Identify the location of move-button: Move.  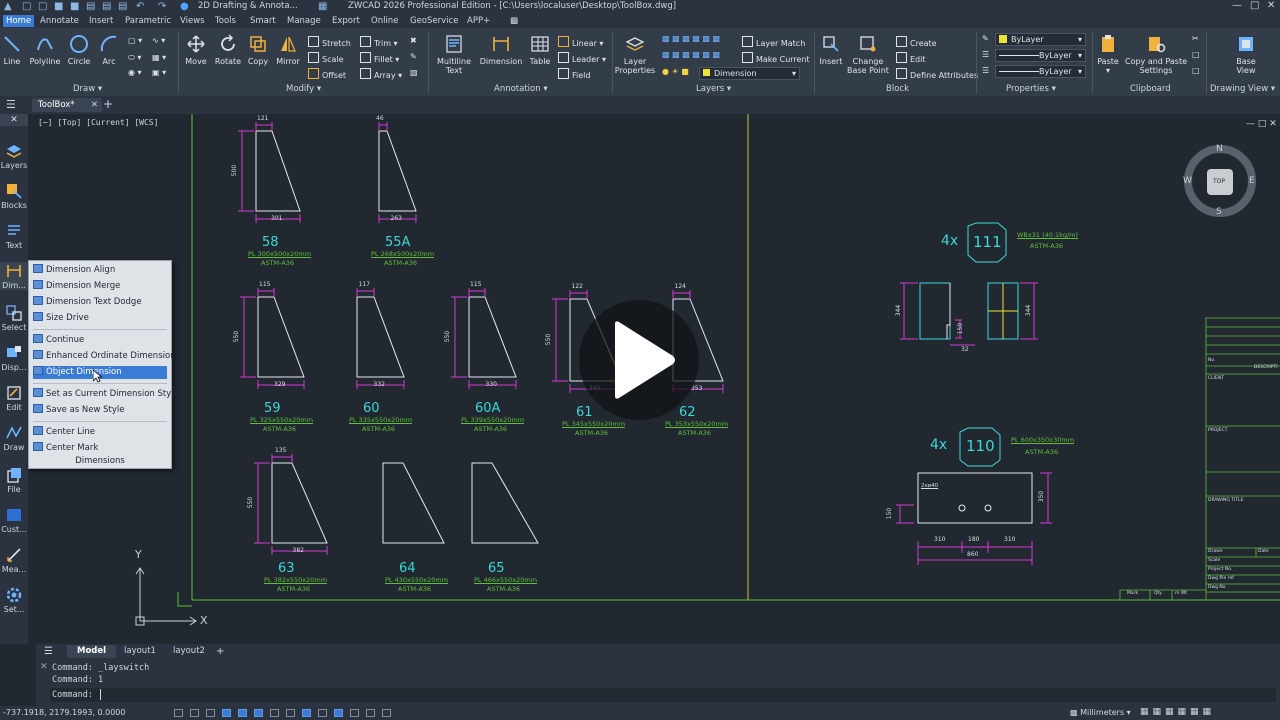
(196, 50).